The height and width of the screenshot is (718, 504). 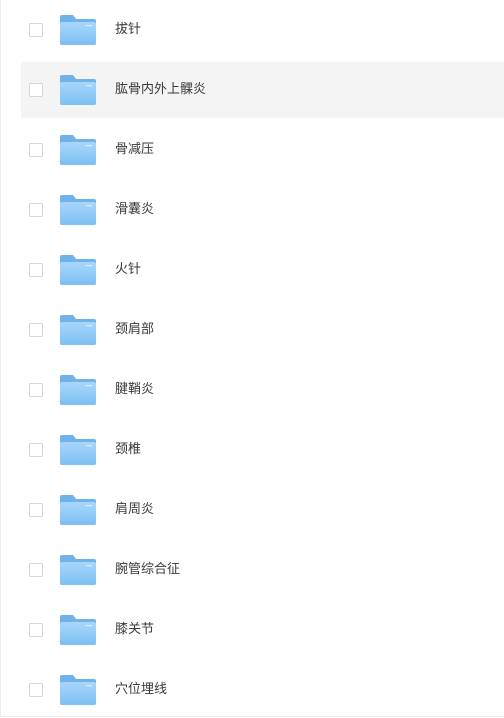 I want to click on file-name: 滑囊炎, so click(x=134, y=210).